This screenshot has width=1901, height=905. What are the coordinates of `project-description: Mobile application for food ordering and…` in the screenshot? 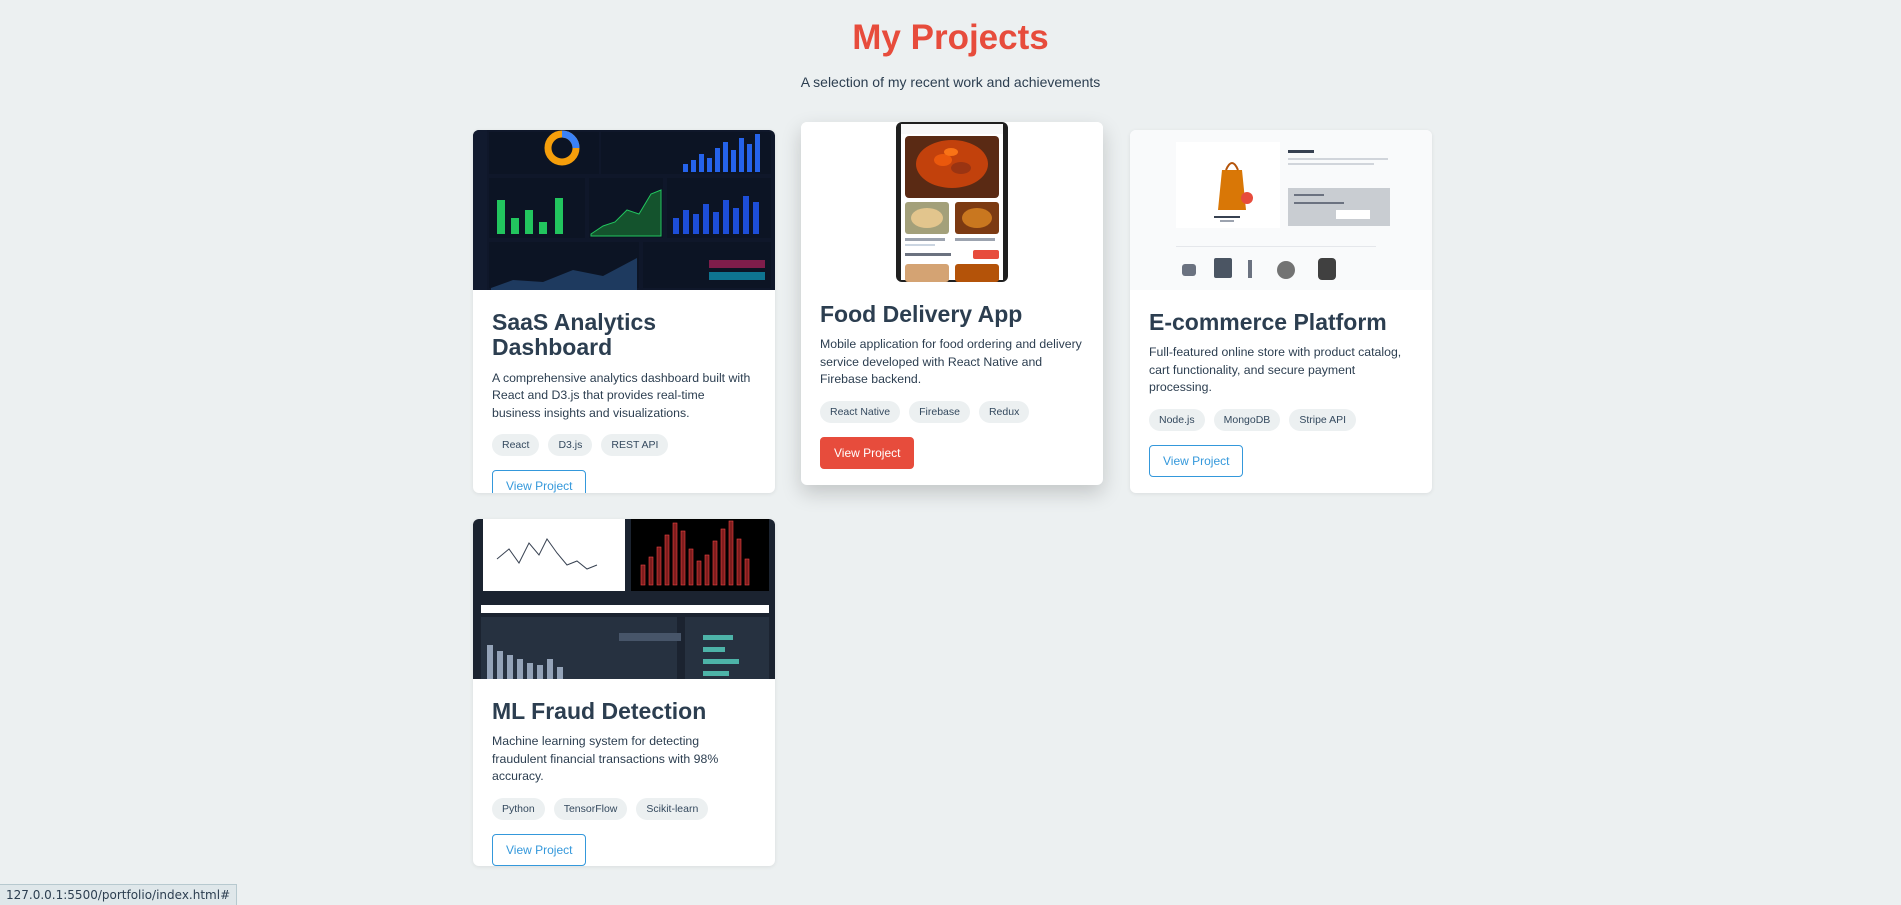 It's located at (951, 362).